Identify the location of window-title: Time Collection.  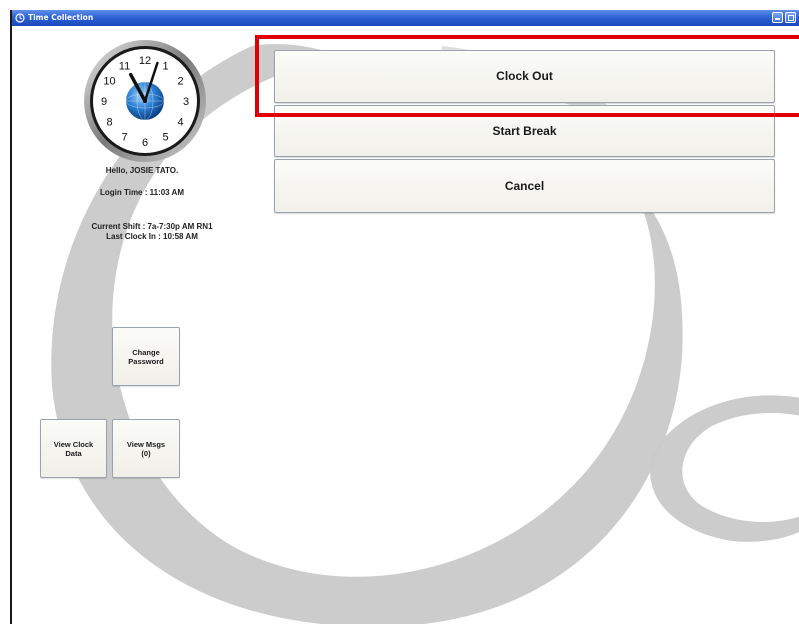
(61, 17).